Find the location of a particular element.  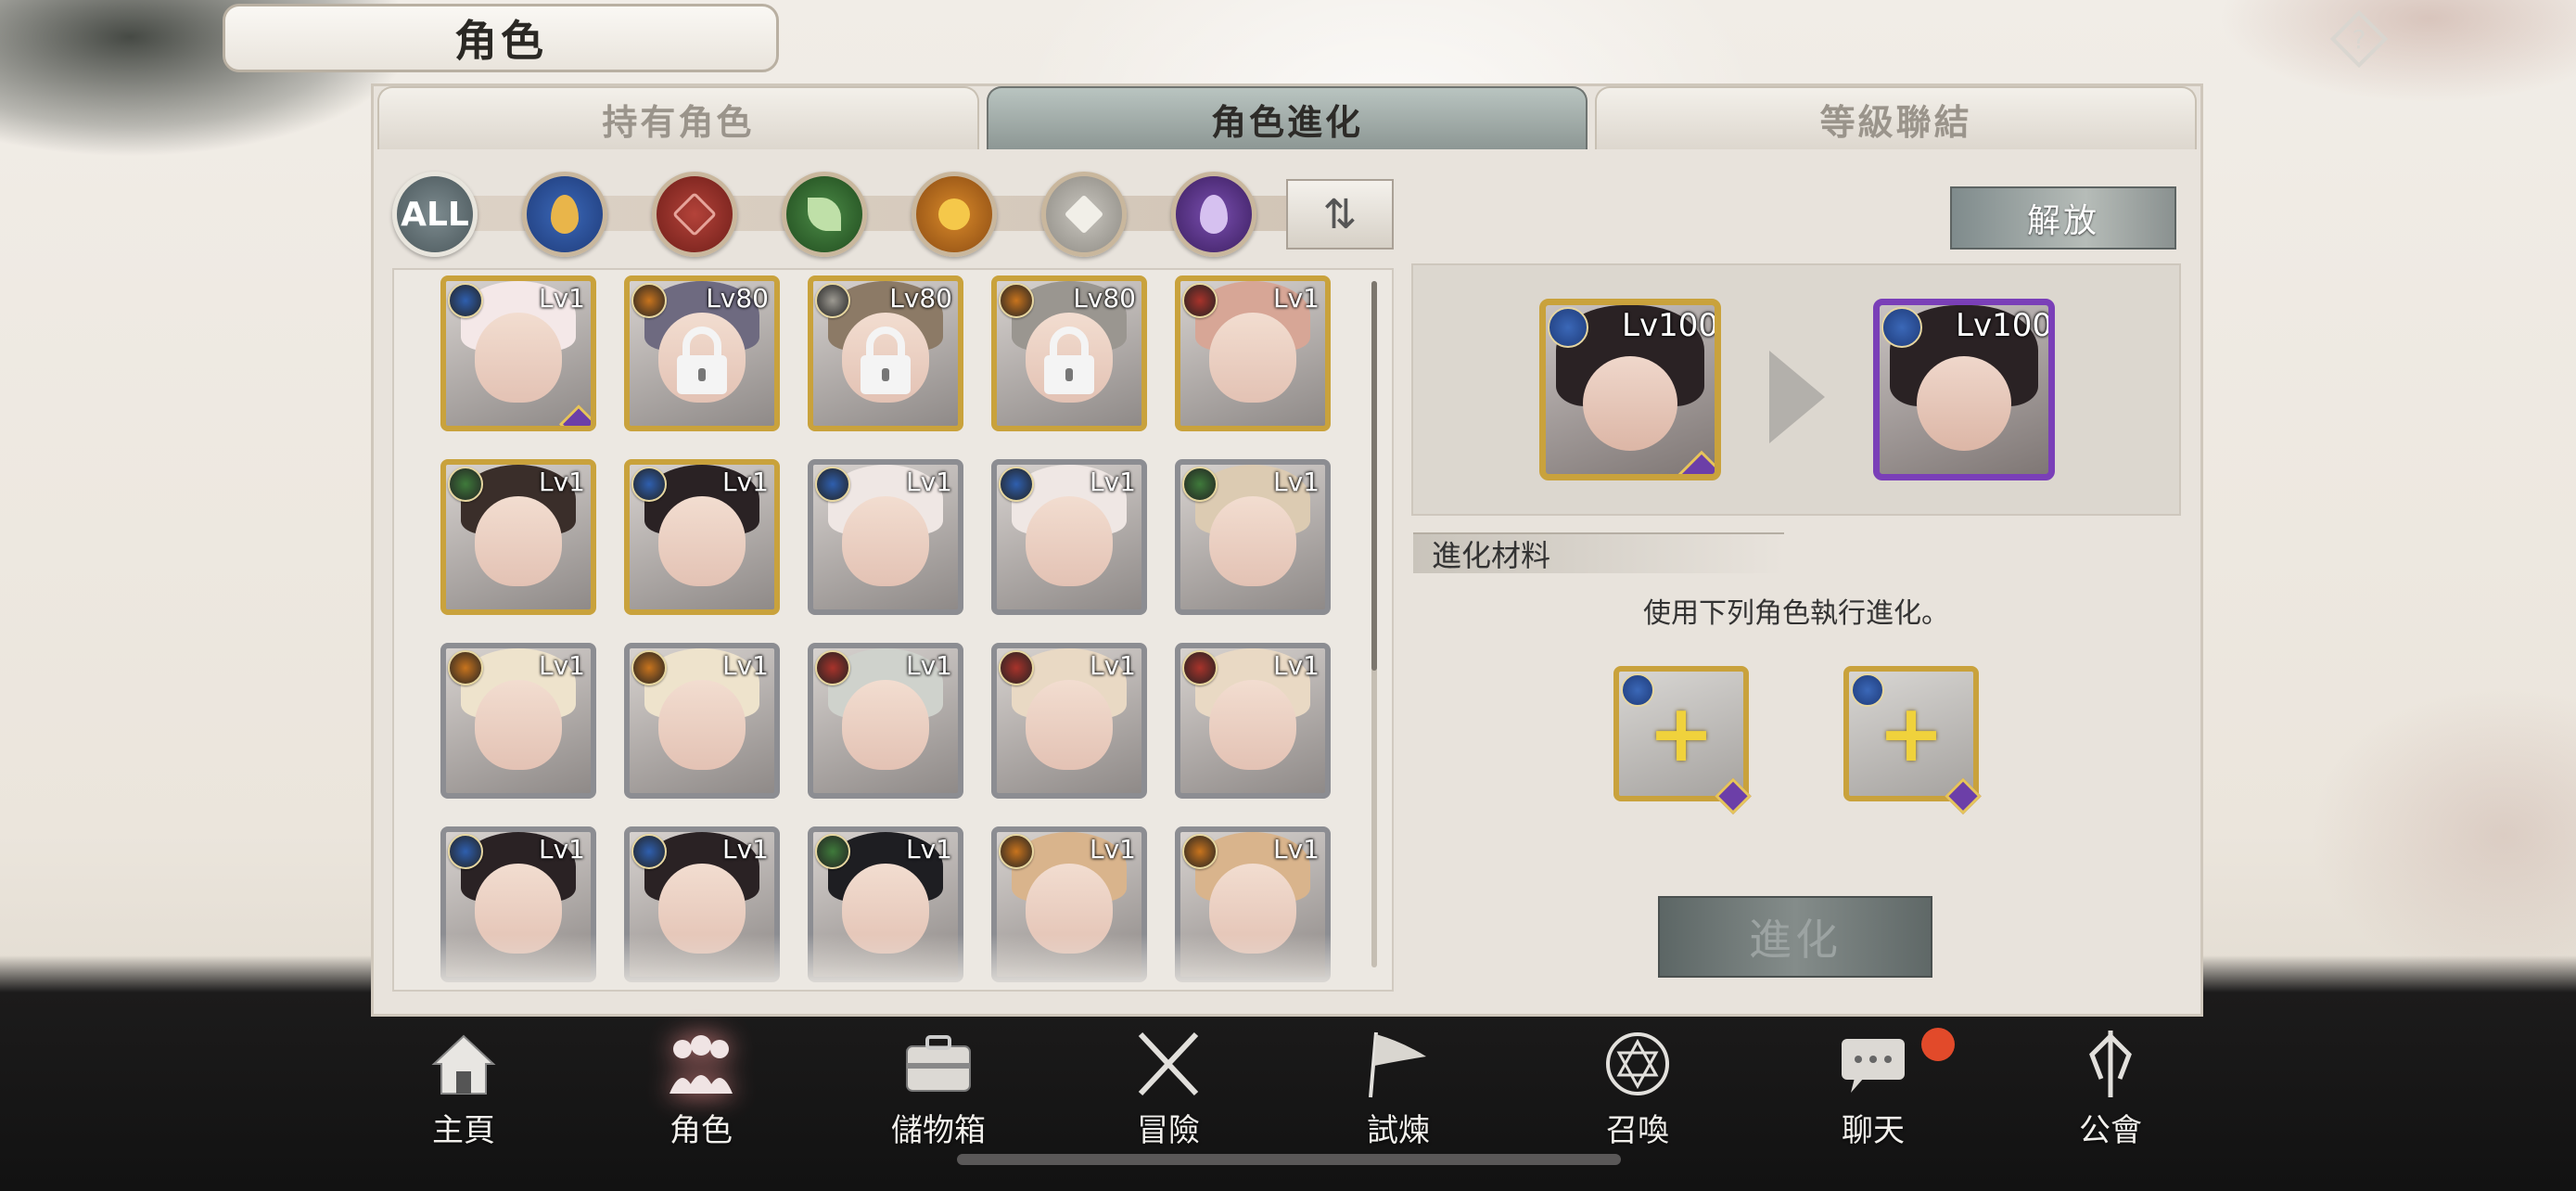

nav-trial: 試煉 is located at coordinates (1398, 1085).